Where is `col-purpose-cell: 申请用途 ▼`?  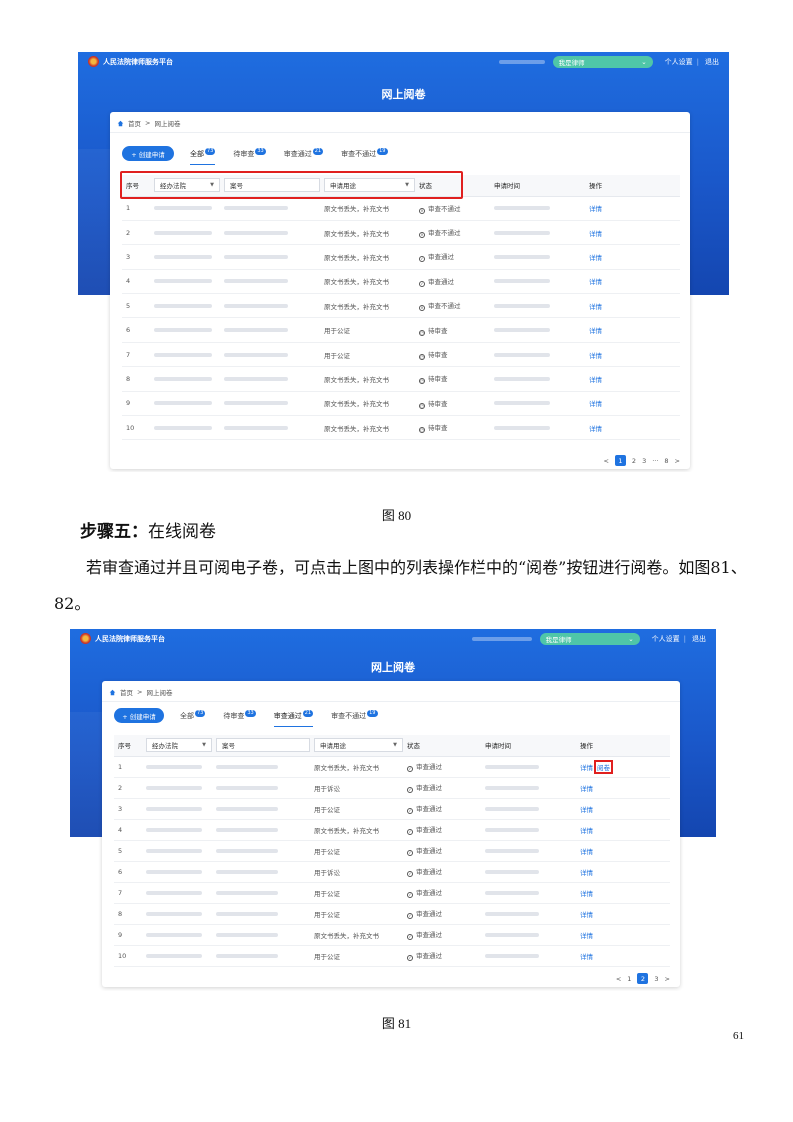 col-purpose-cell: 申请用途 ▼ is located at coordinates (356, 746).